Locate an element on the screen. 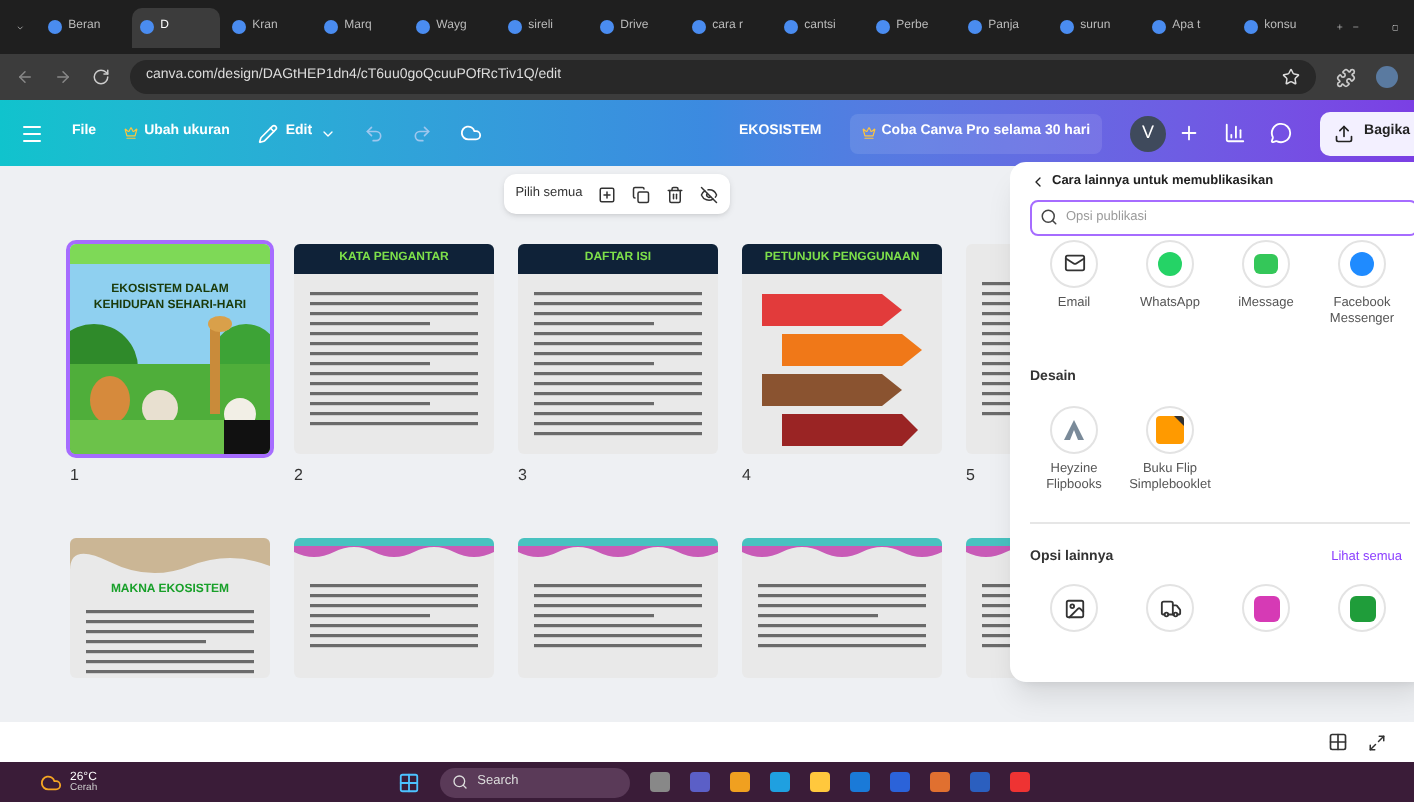 The height and width of the screenshot is (802, 1414). fullscreen-icon is located at coordinates (1377, 742).